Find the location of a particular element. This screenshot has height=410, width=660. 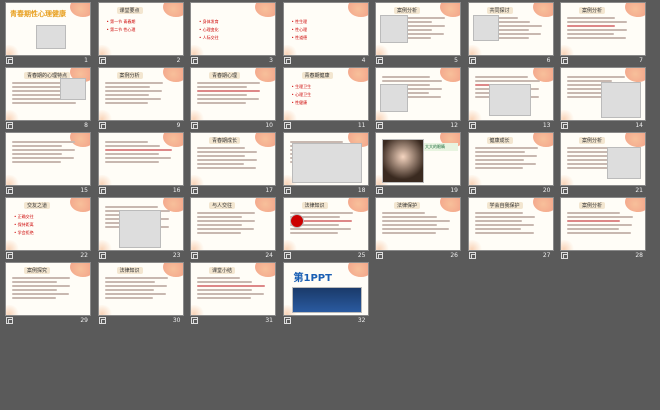

slide-preview: 课堂要点 • 第一节 青春期 • 第二节 性心理 is located at coordinates (140, 29).